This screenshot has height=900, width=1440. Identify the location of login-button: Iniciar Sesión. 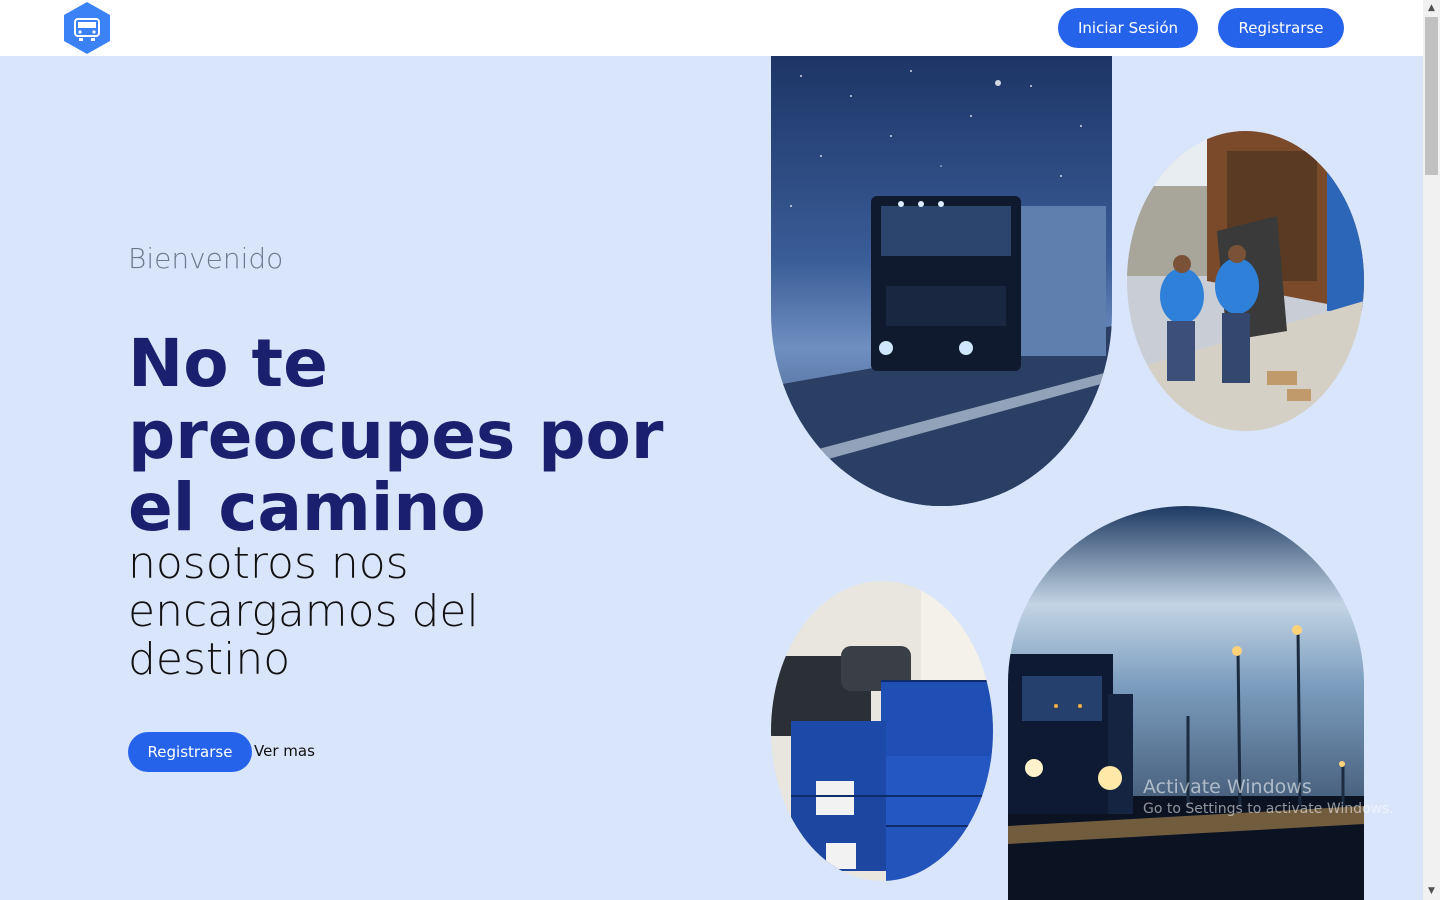
(1128, 28).